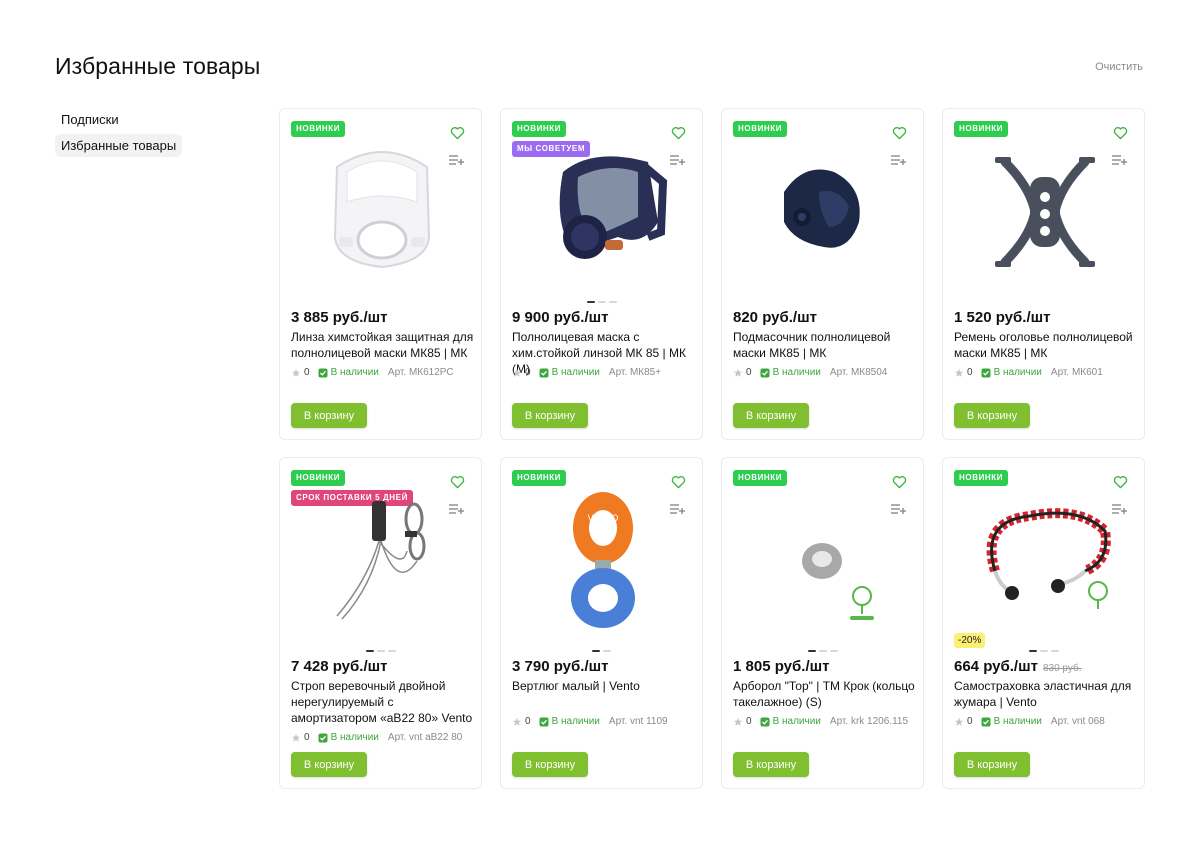  Describe the element at coordinates (1077, 721) in the screenshot. I see `article-number: Арт. vnt 068` at that location.